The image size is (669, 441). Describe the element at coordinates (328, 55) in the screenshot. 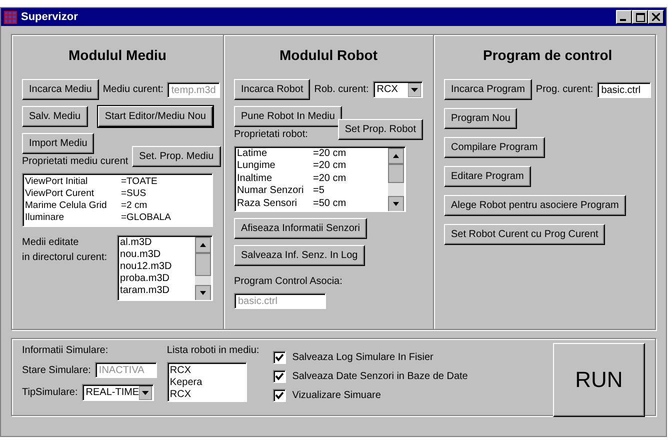

I see `panel-title: Modulul Robot` at that location.